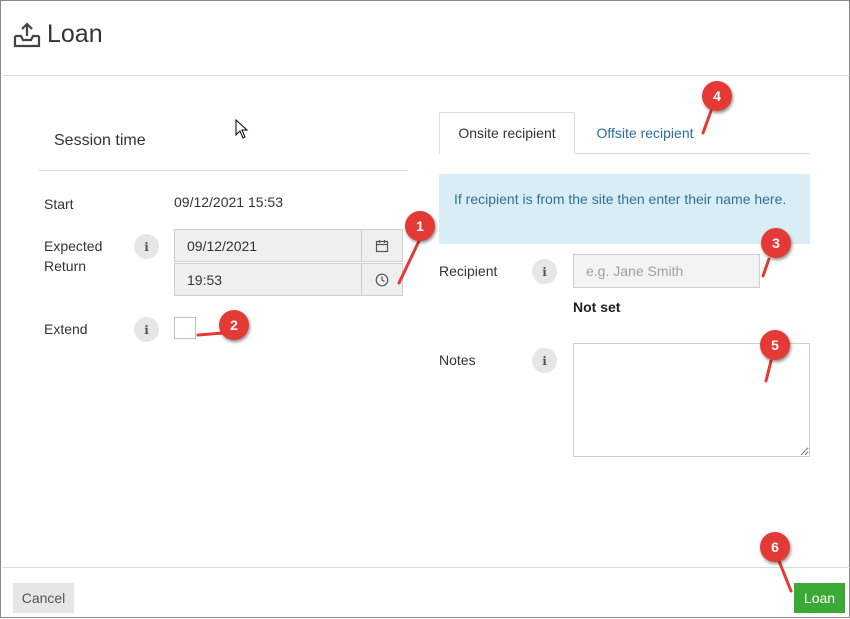 This screenshot has height=619, width=850. I want to click on callout-4: 4, so click(717, 96).